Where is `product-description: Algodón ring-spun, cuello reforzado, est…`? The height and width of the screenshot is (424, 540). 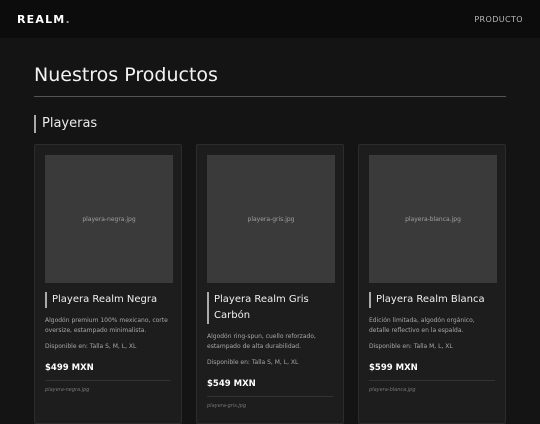
product-description: Algodón ring-spun, cuello reforzado, est… is located at coordinates (261, 341).